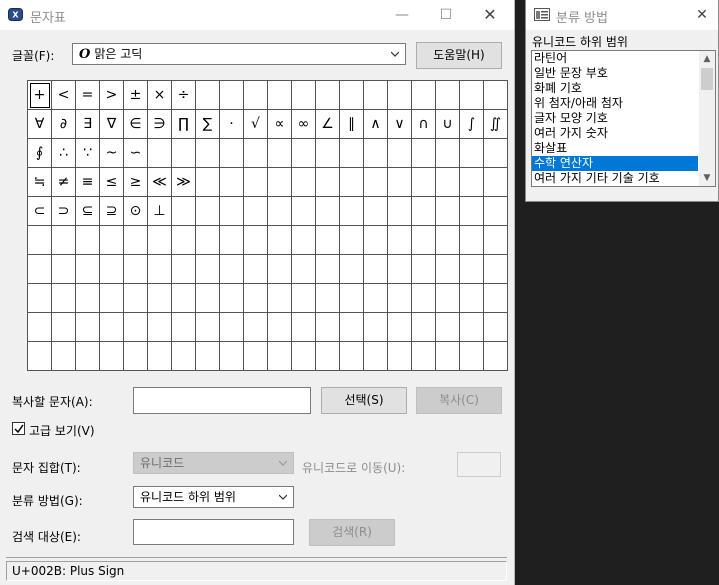 The image size is (719, 585). I want to click on char-cell: ∋, so click(160, 124).